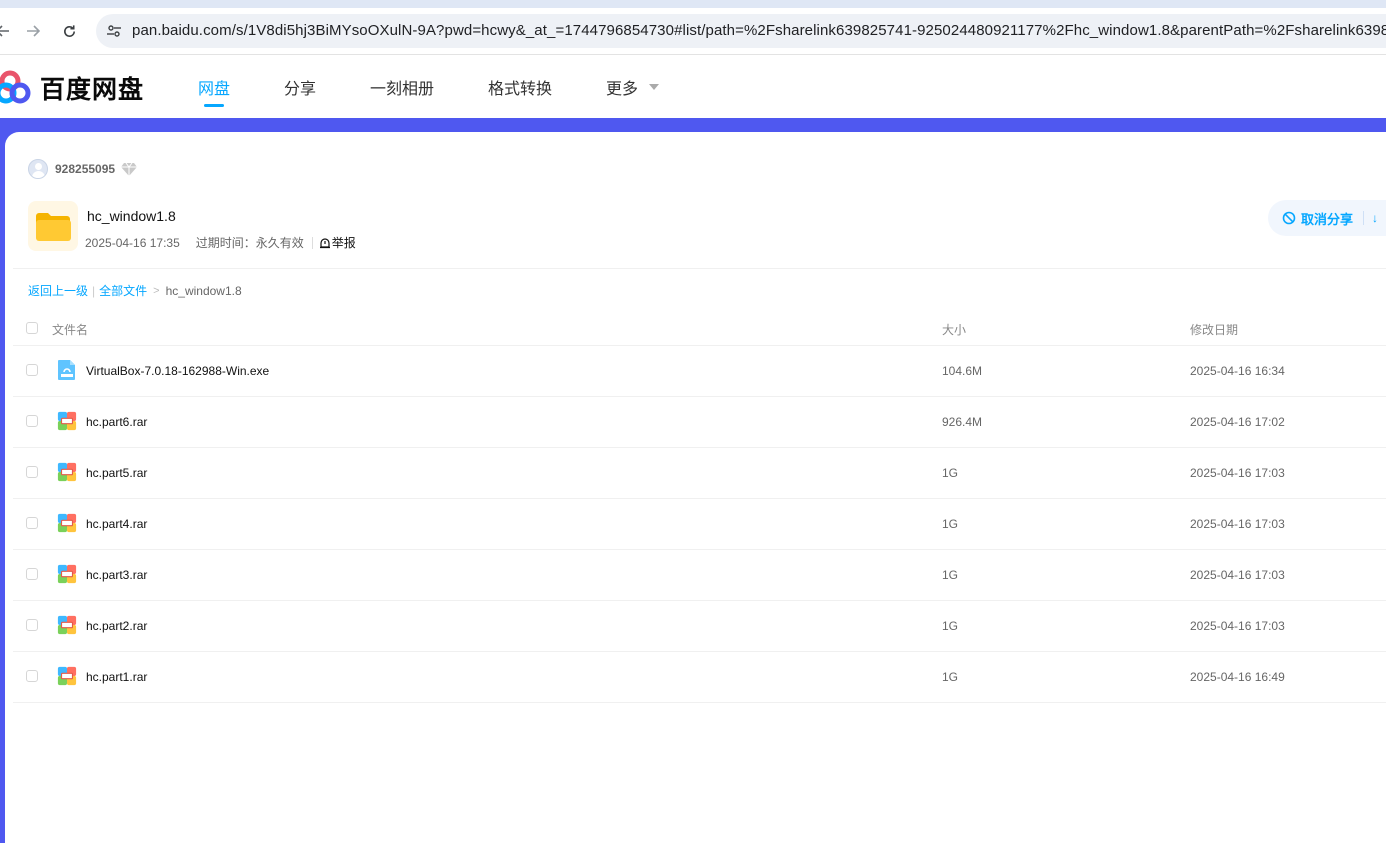 The height and width of the screenshot is (852, 1386). I want to click on file-size: 926.4M, so click(962, 422).